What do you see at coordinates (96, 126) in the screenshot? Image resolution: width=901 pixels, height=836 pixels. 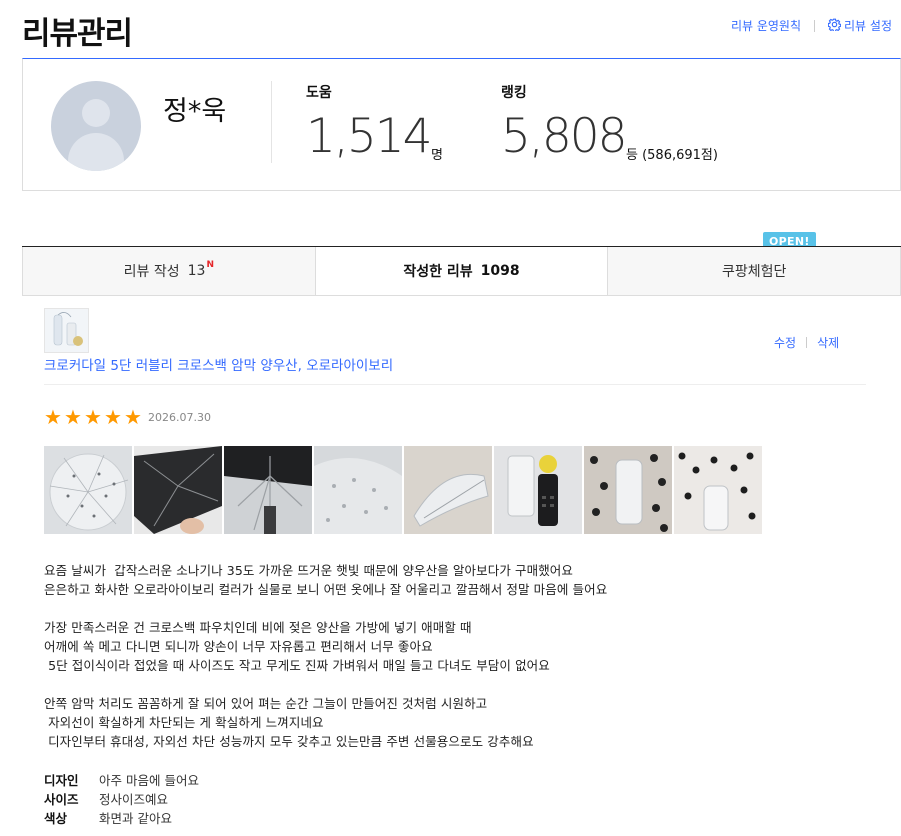 I see `avatar` at bounding box center [96, 126].